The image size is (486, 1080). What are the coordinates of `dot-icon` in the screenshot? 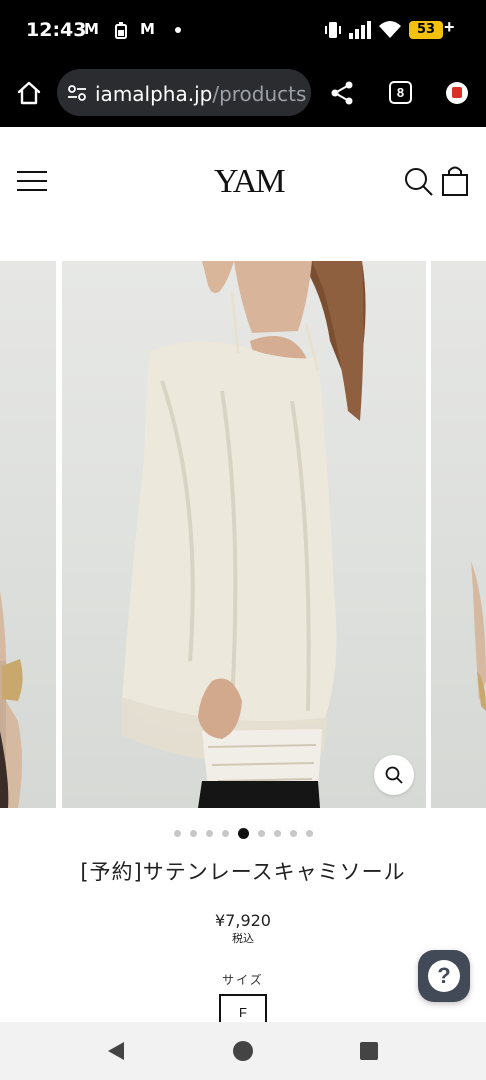 It's located at (178, 30).